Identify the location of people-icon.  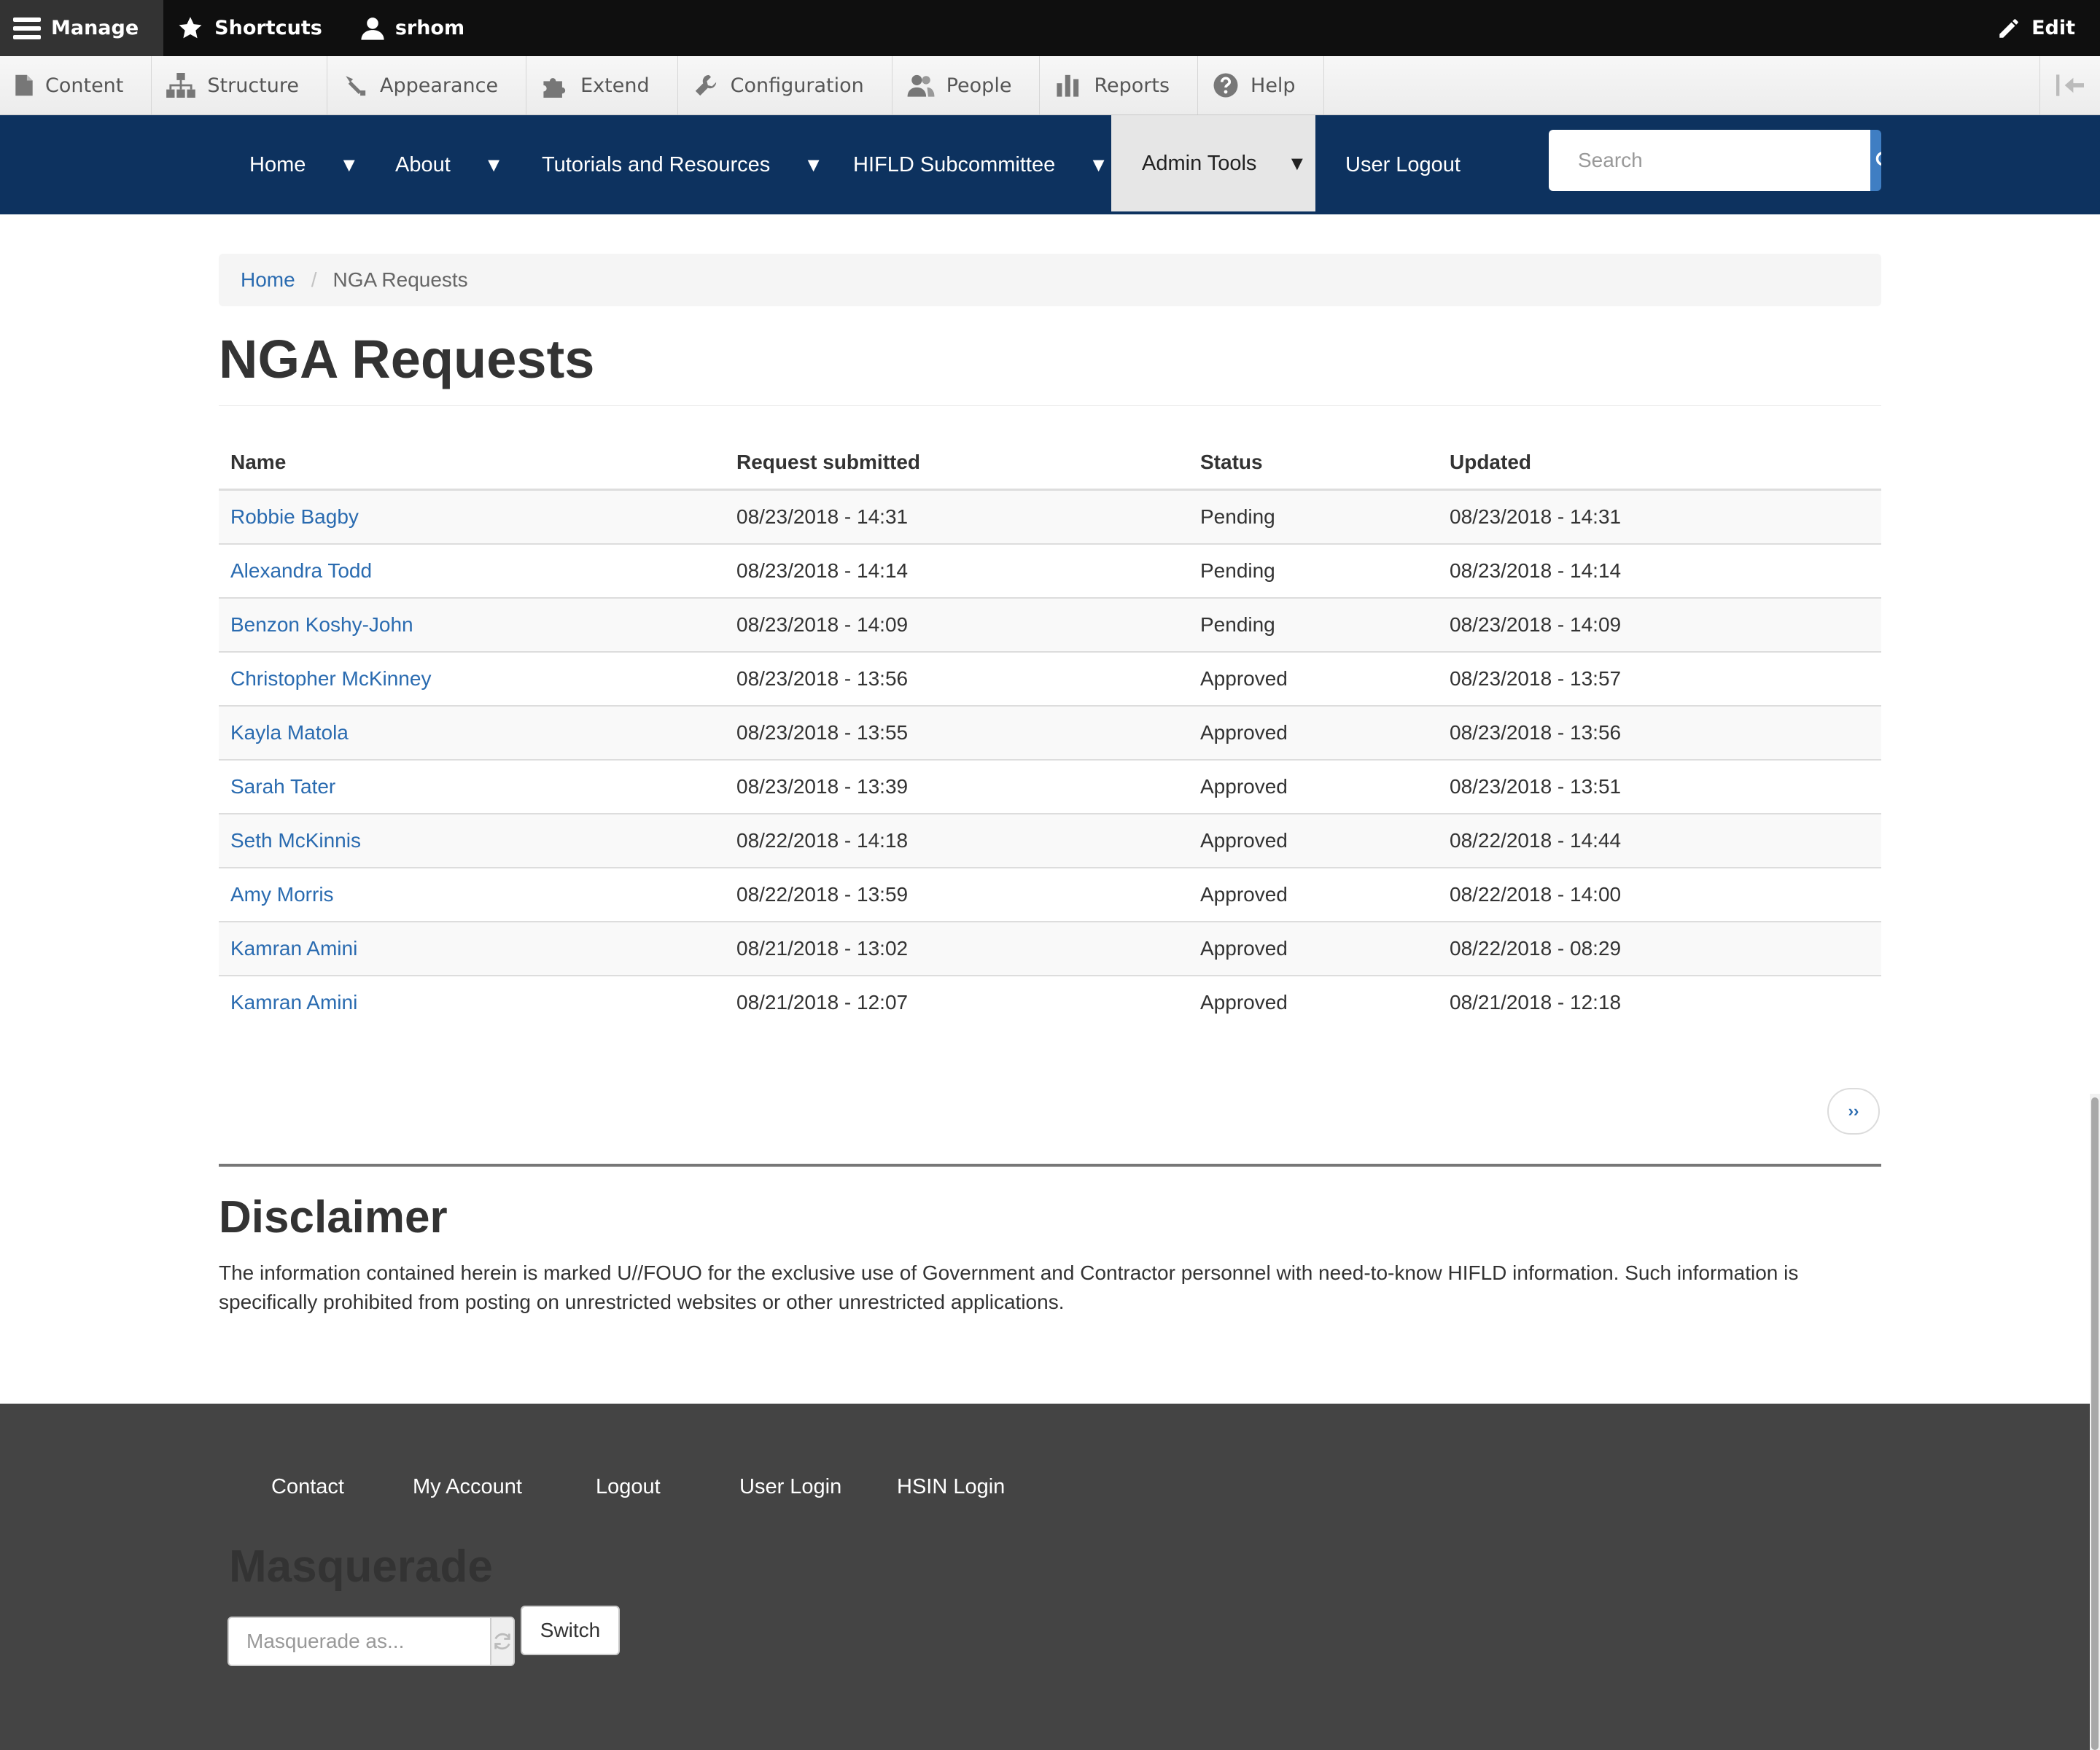
(921, 85).